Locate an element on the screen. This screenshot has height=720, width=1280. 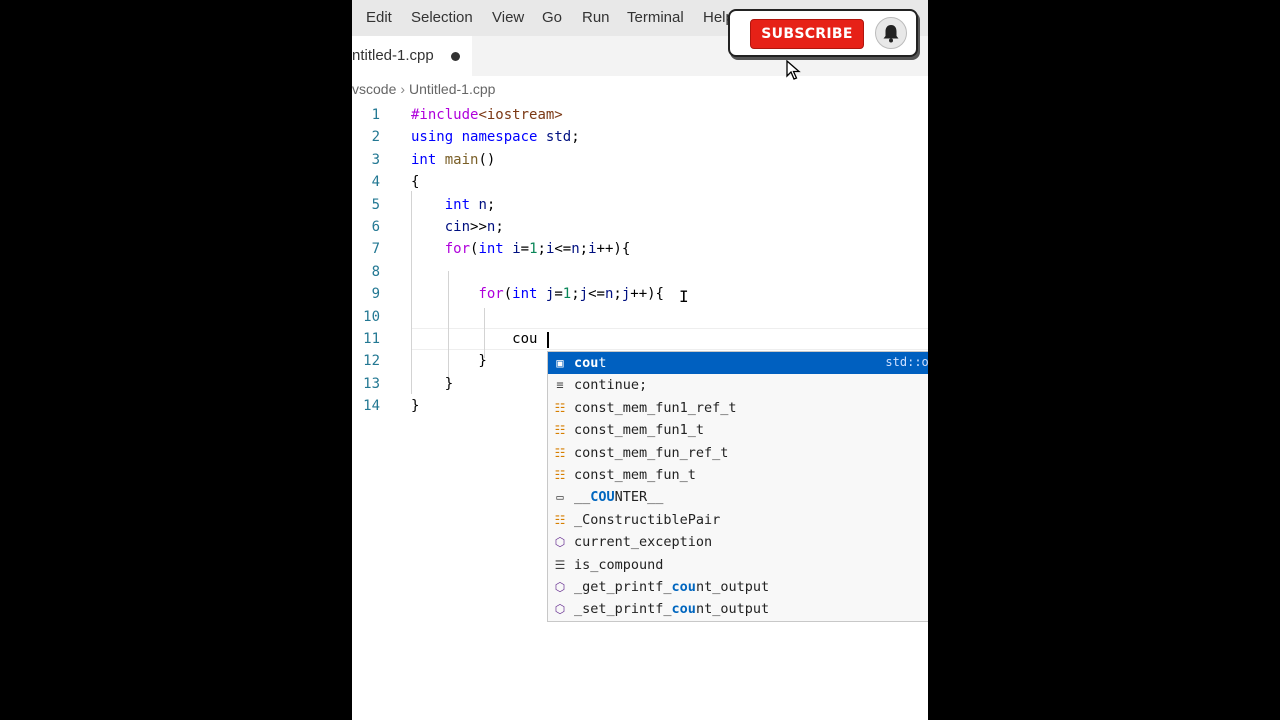
suggestion-label: _set_printf_count_output is located at coordinates (672, 609).